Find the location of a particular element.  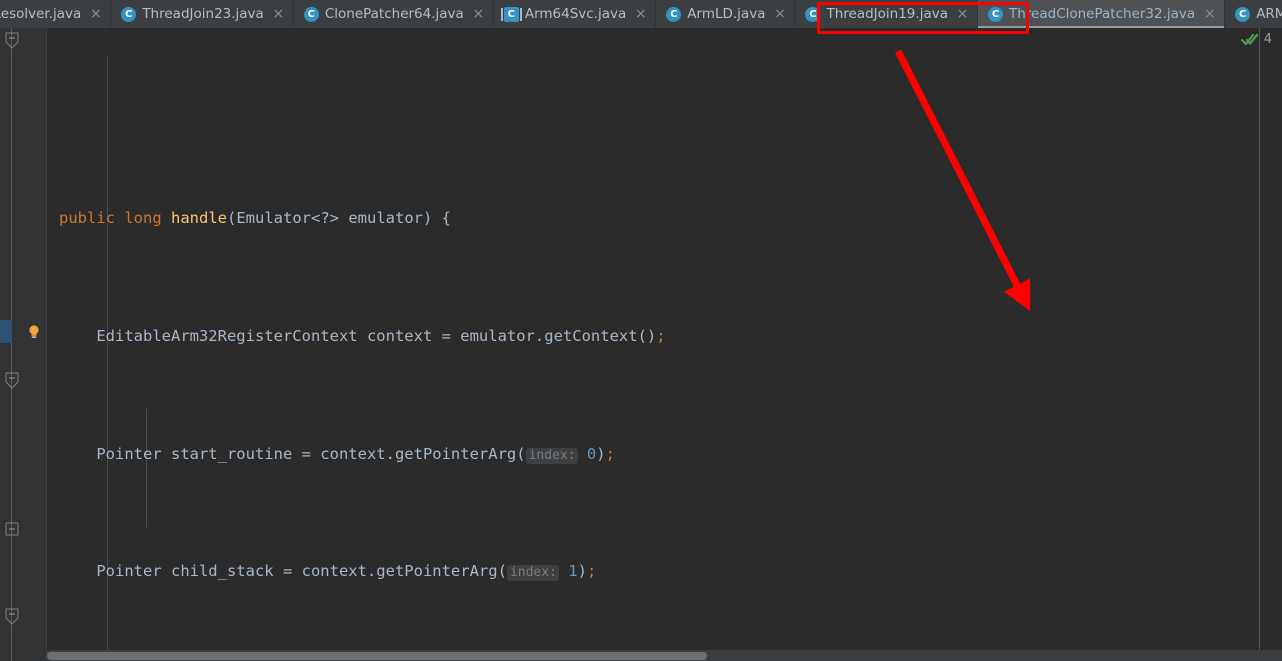

editor-tab-resolver: Resolver.java × is located at coordinates (56, 14).